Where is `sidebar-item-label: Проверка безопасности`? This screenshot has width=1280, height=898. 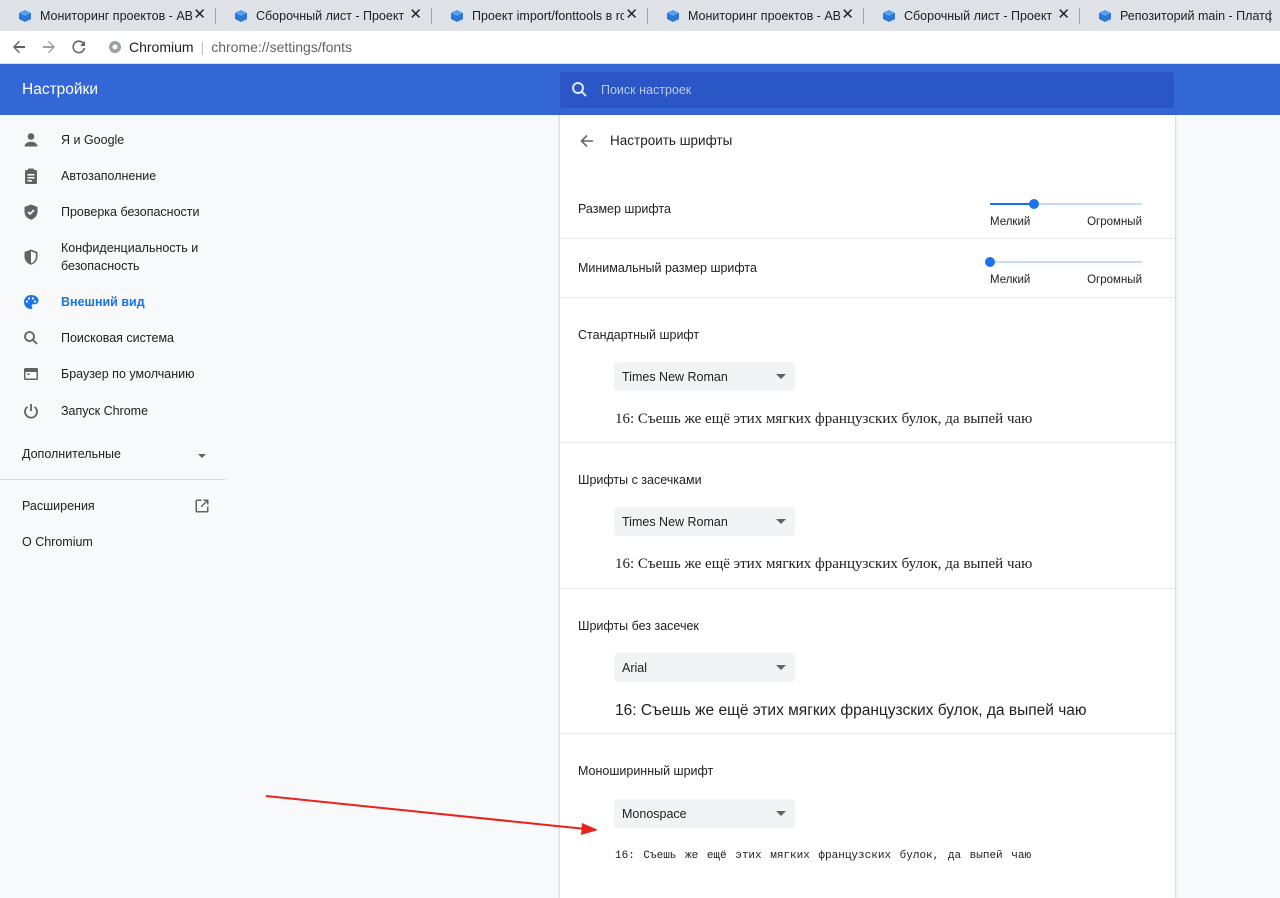 sidebar-item-label: Проверка безопасности is located at coordinates (130, 212).